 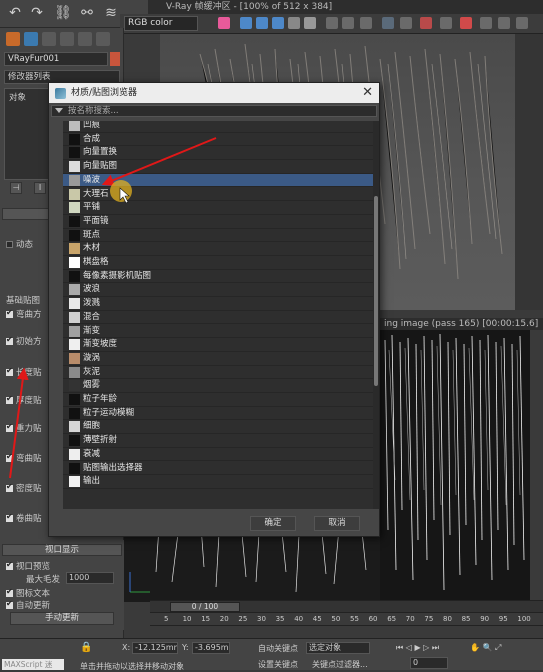 What do you see at coordinates (49, 39) in the screenshot?
I see `hierarchy-tab-icon` at bounding box center [49, 39].